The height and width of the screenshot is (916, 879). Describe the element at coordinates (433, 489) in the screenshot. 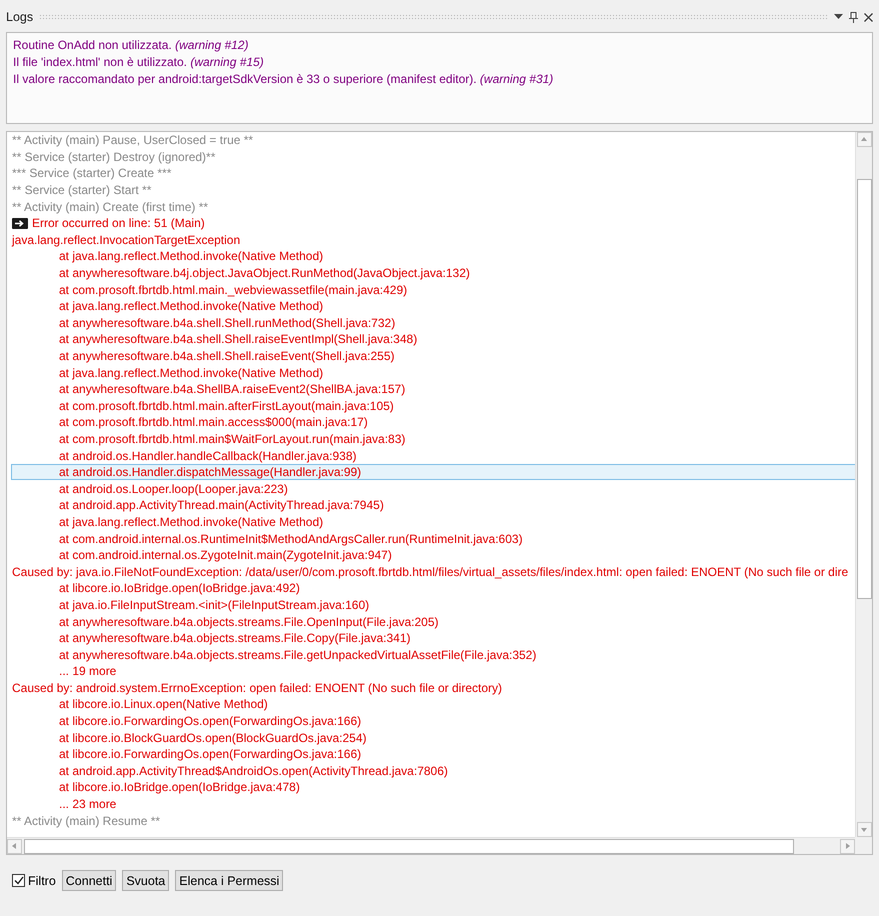

I see `log-line: at android.os.Looper.loop(Looper.java:223)` at that location.